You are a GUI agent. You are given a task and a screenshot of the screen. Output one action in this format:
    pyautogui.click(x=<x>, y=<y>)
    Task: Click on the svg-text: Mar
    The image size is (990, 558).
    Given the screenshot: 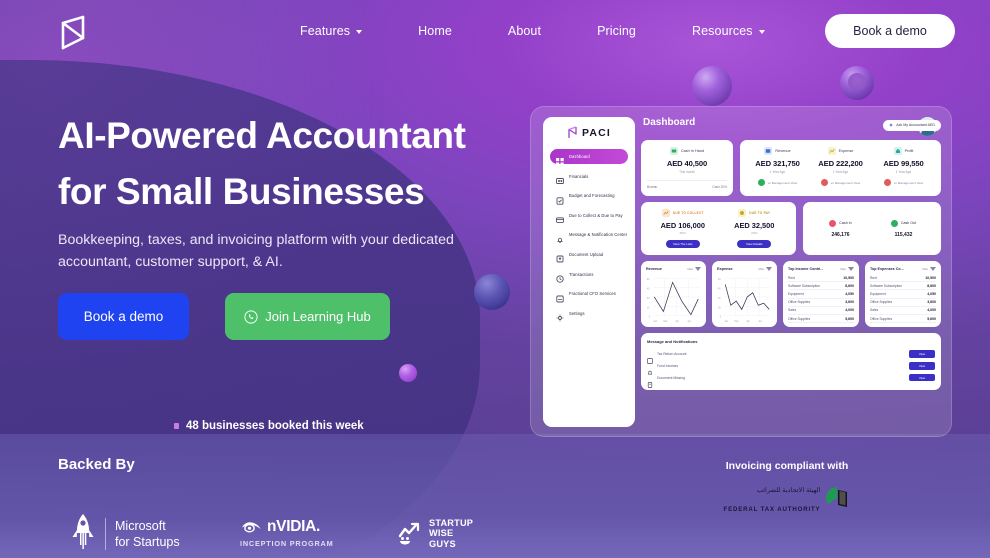 What is the action you would take?
    pyautogui.click(x=736, y=321)
    